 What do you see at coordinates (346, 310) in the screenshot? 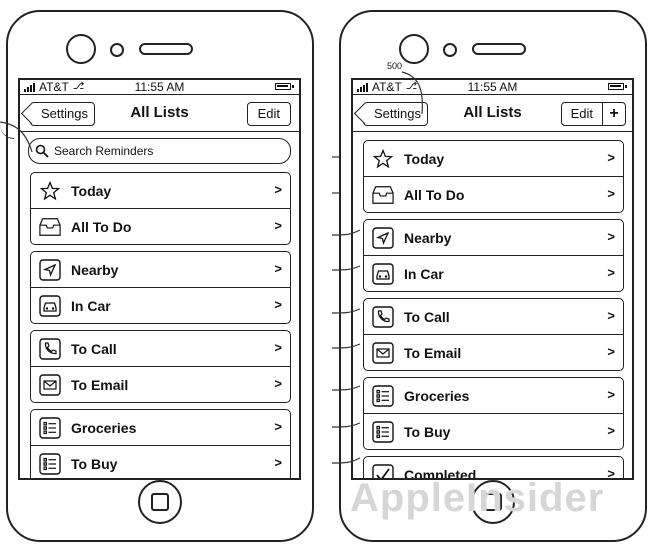
I see `callout-lines` at bounding box center [346, 310].